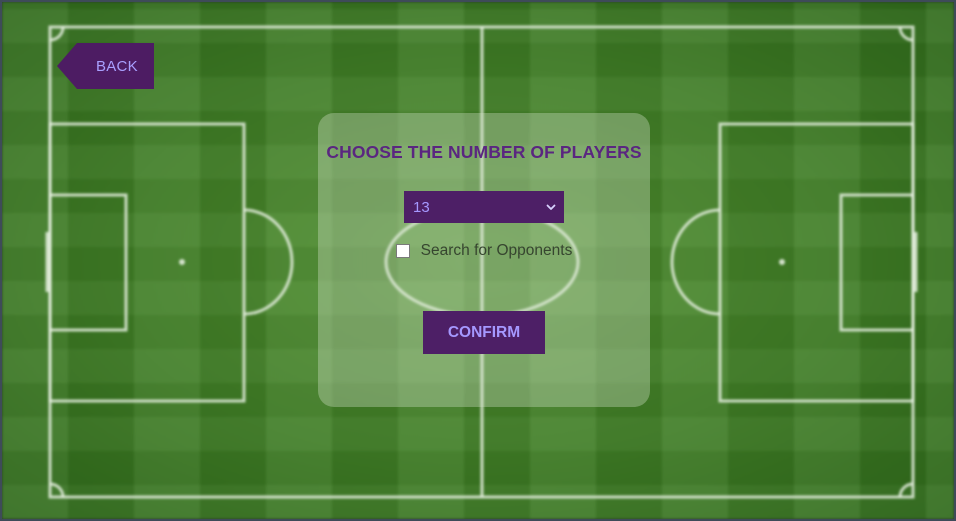 The image size is (956, 521). Describe the element at coordinates (497, 251) in the screenshot. I see `search-opponents-label: Search for Opponents` at that location.